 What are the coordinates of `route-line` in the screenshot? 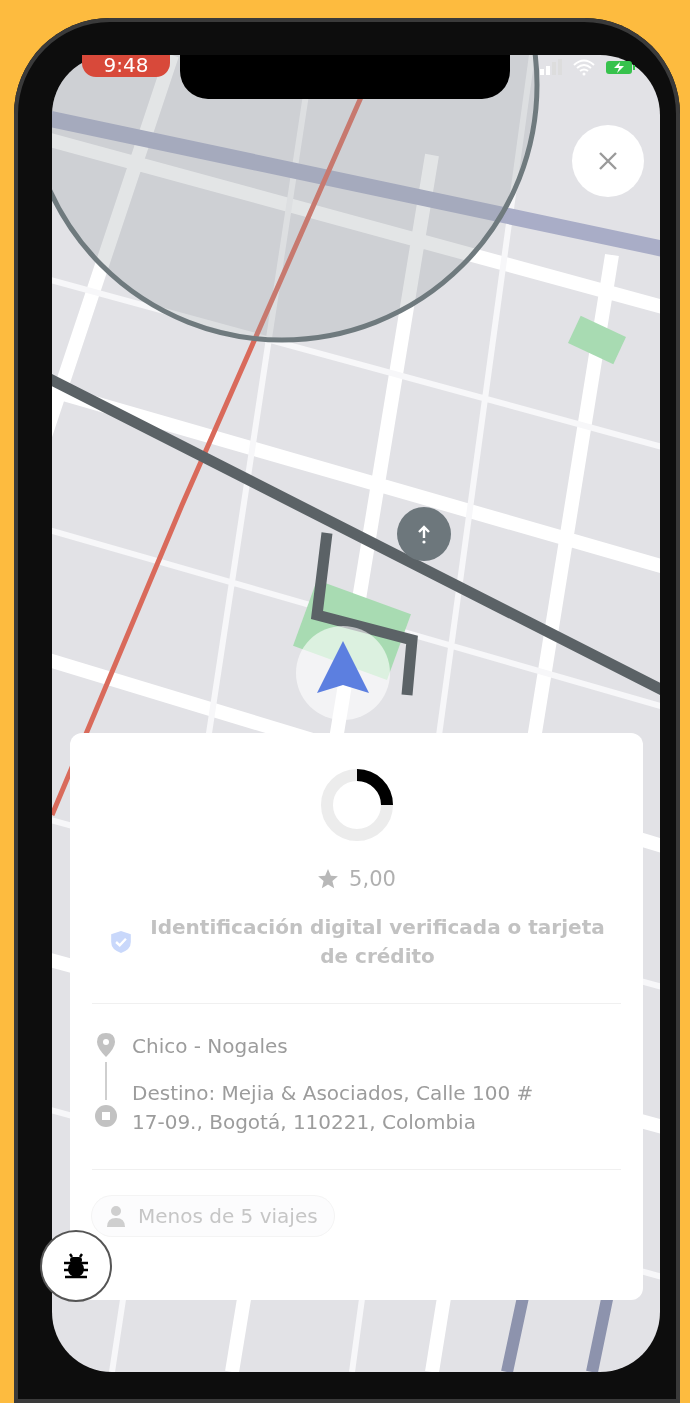 It's located at (106, 1081).